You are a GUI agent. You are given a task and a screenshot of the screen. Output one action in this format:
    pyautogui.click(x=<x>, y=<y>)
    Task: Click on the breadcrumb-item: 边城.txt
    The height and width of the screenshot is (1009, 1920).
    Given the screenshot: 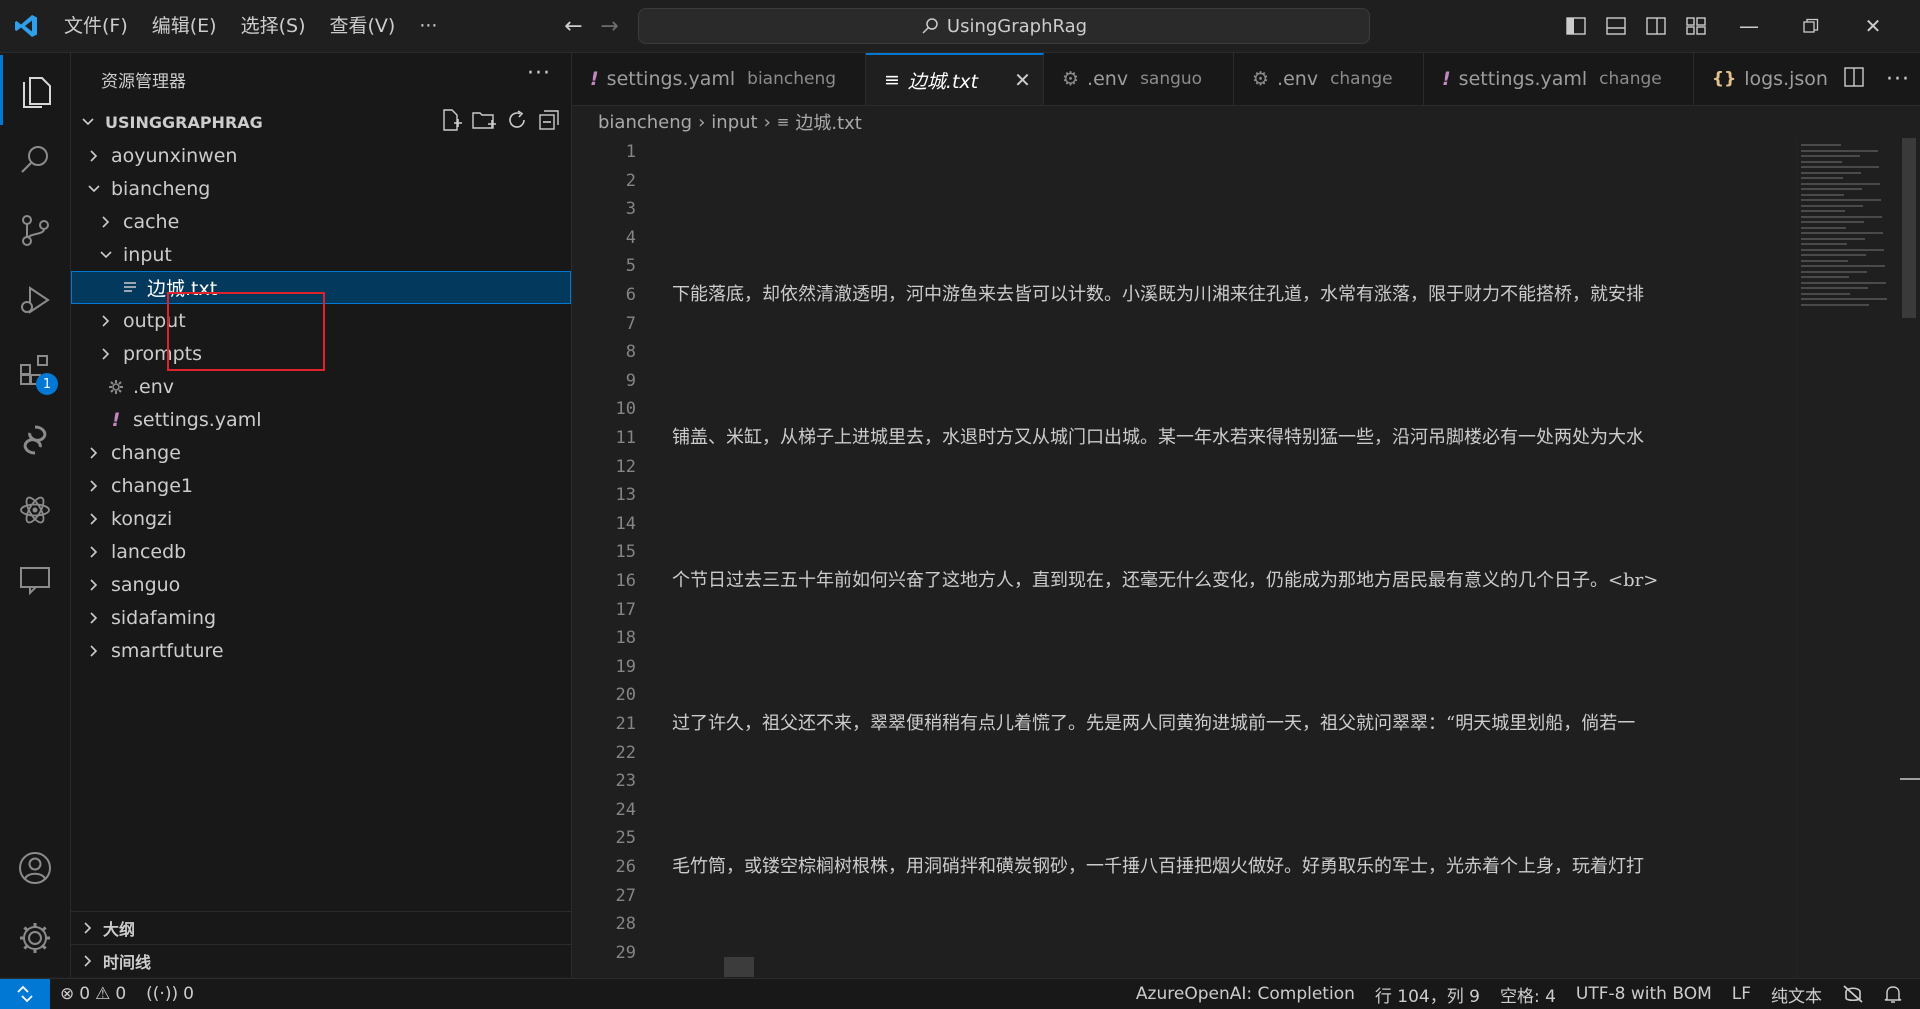 What is the action you would take?
    pyautogui.click(x=828, y=122)
    